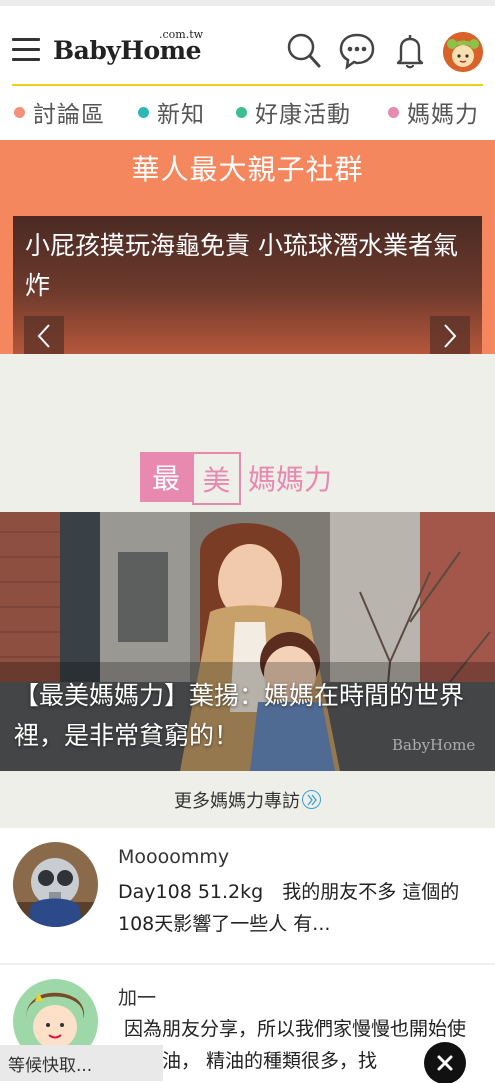  I want to click on nav-item-news: 新知, so click(171, 112).